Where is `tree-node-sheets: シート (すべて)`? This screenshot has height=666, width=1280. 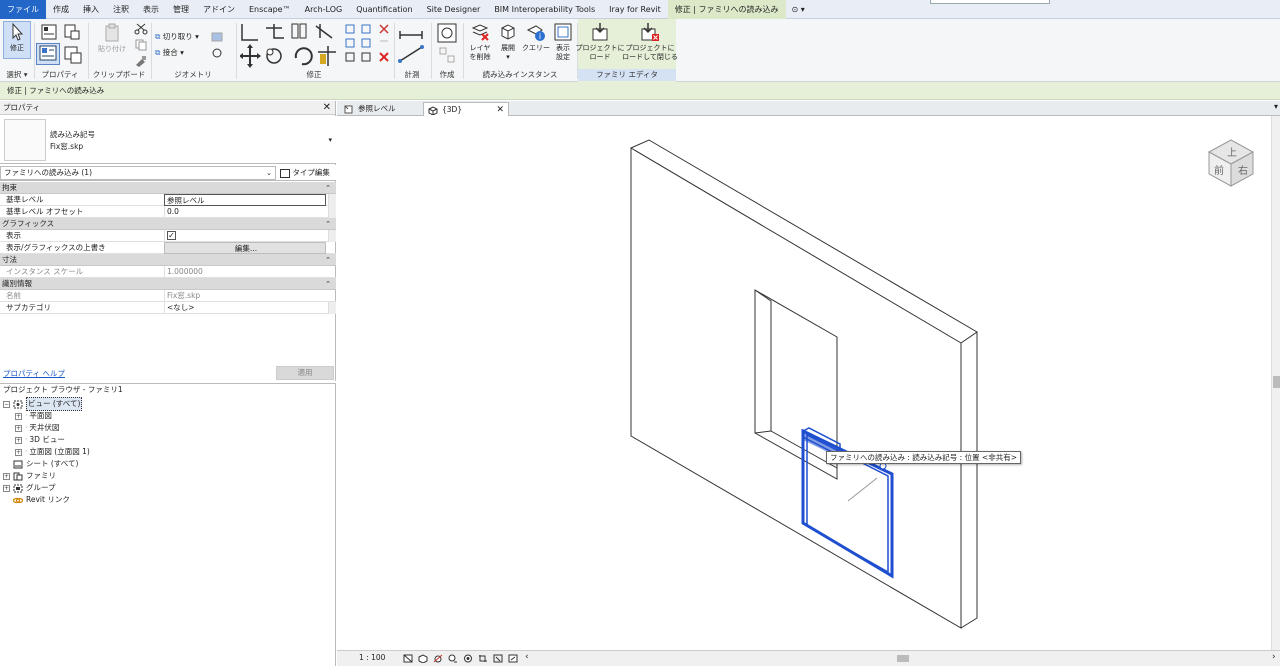
tree-node-sheets: シート (すべて) is located at coordinates (45, 464).